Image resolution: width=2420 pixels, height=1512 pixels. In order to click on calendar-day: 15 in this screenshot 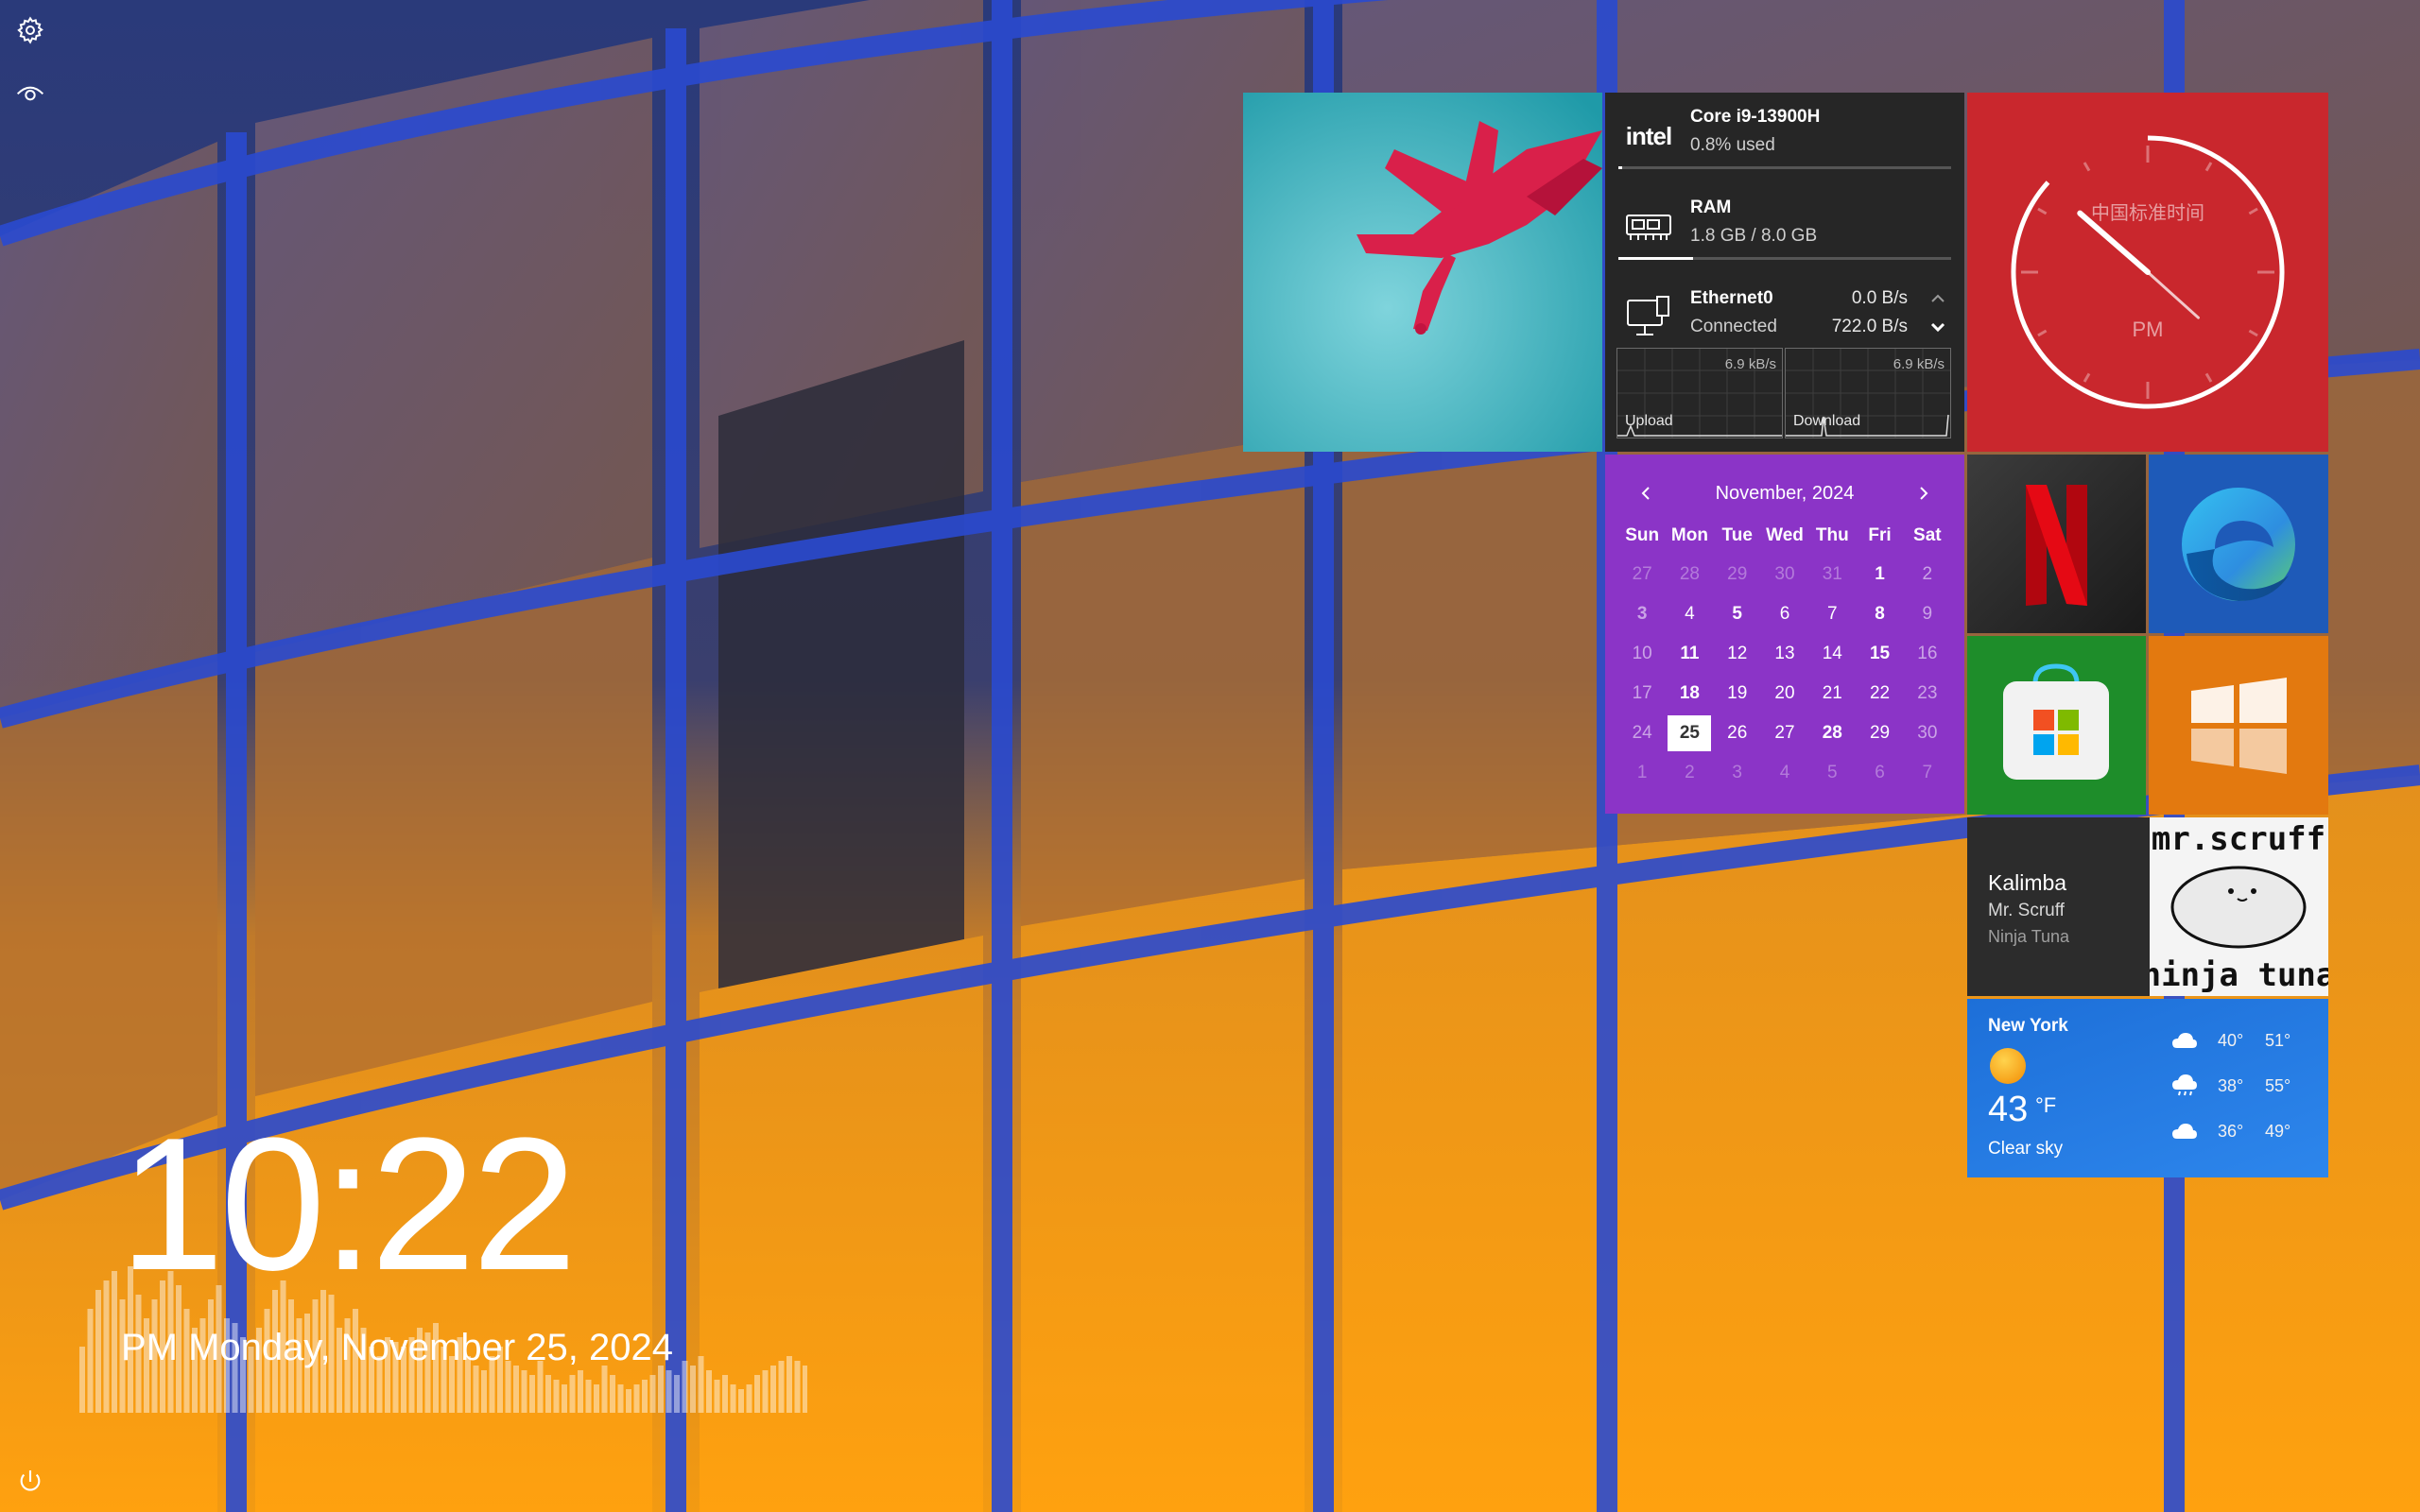, I will do `click(1879, 654)`.